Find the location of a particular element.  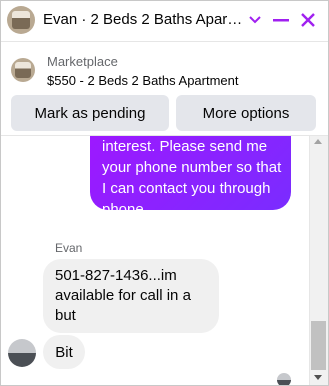

minimize-icon is located at coordinates (281, 20).